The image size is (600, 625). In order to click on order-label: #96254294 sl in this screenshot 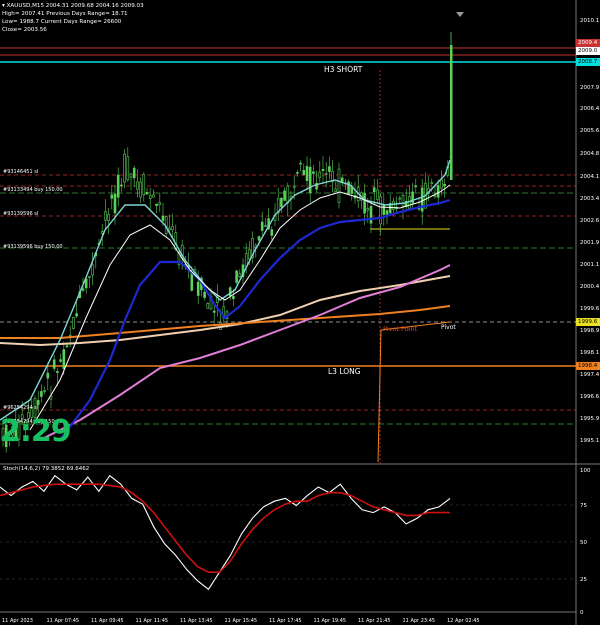, I will do `click(20, 408)`.